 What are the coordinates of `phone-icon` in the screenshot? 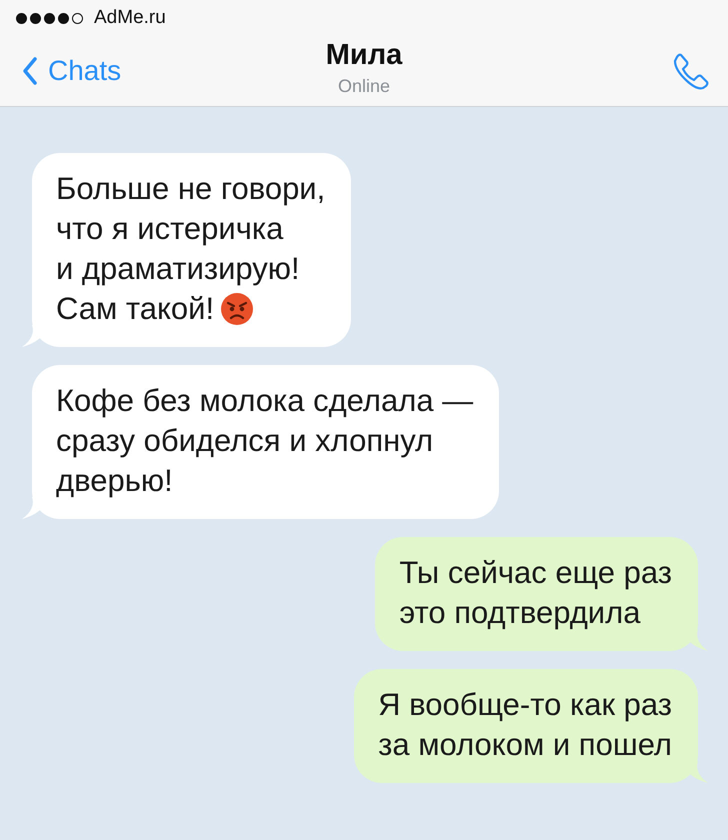 It's located at (691, 71).